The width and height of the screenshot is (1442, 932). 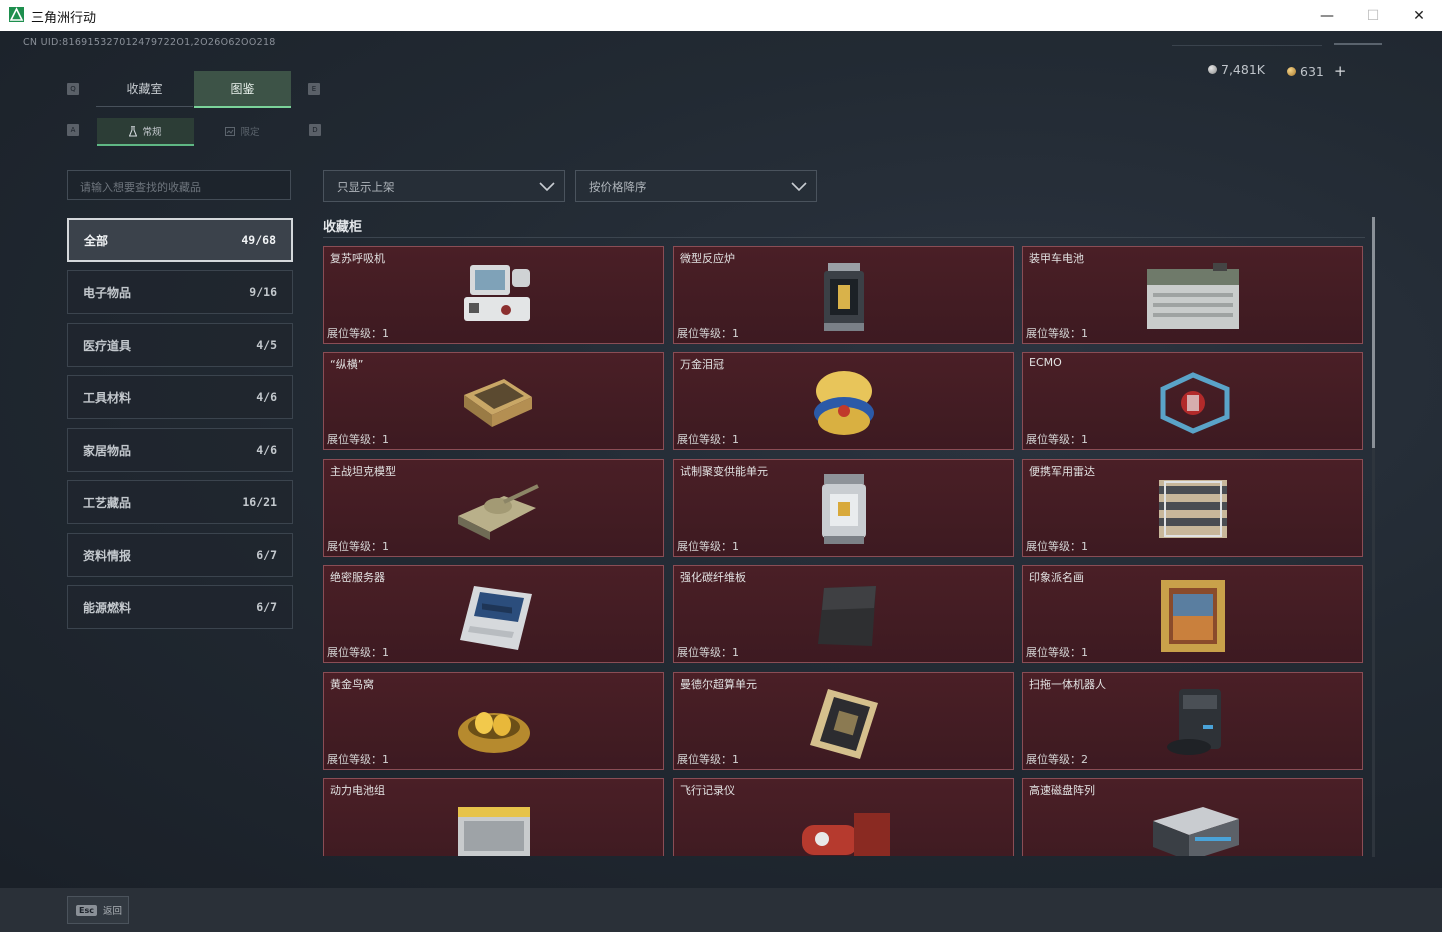 I want to click on q-key-hint: Q, so click(x=73, y=89).